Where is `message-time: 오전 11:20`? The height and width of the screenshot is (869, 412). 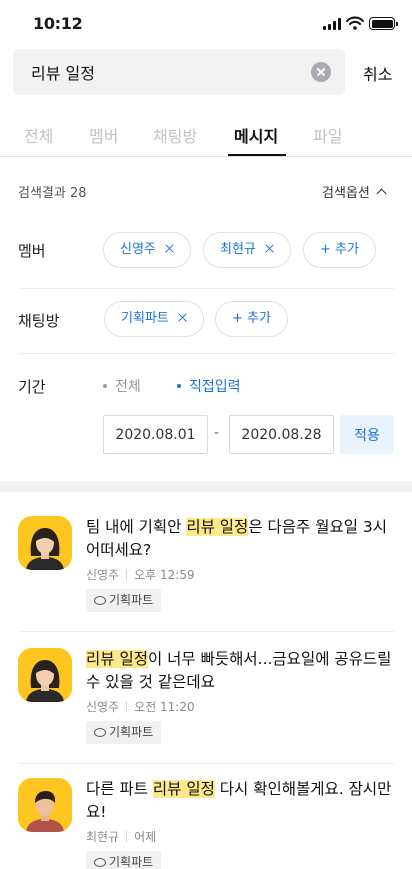 message-time: 오전 11:20 is located at coordinates (164, 707).